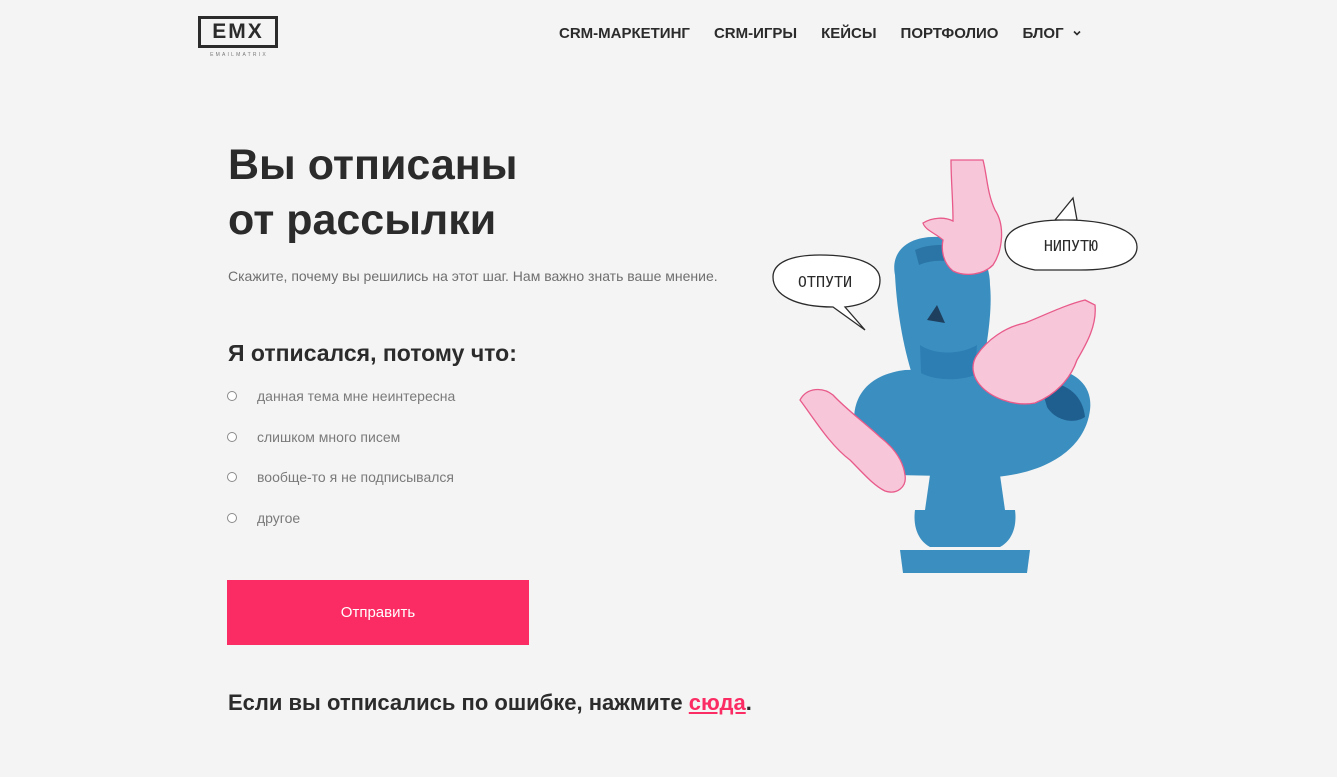  Describe the element at coordinates (378, 612) in the screenshot. I see `submit-button: Отправить` at that location.